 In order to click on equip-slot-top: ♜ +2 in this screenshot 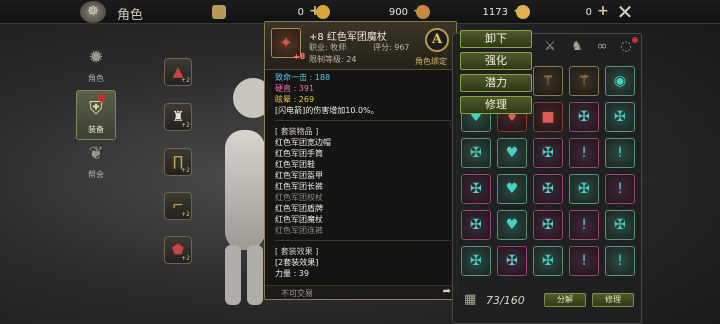, I will do `click(178, 117)`.